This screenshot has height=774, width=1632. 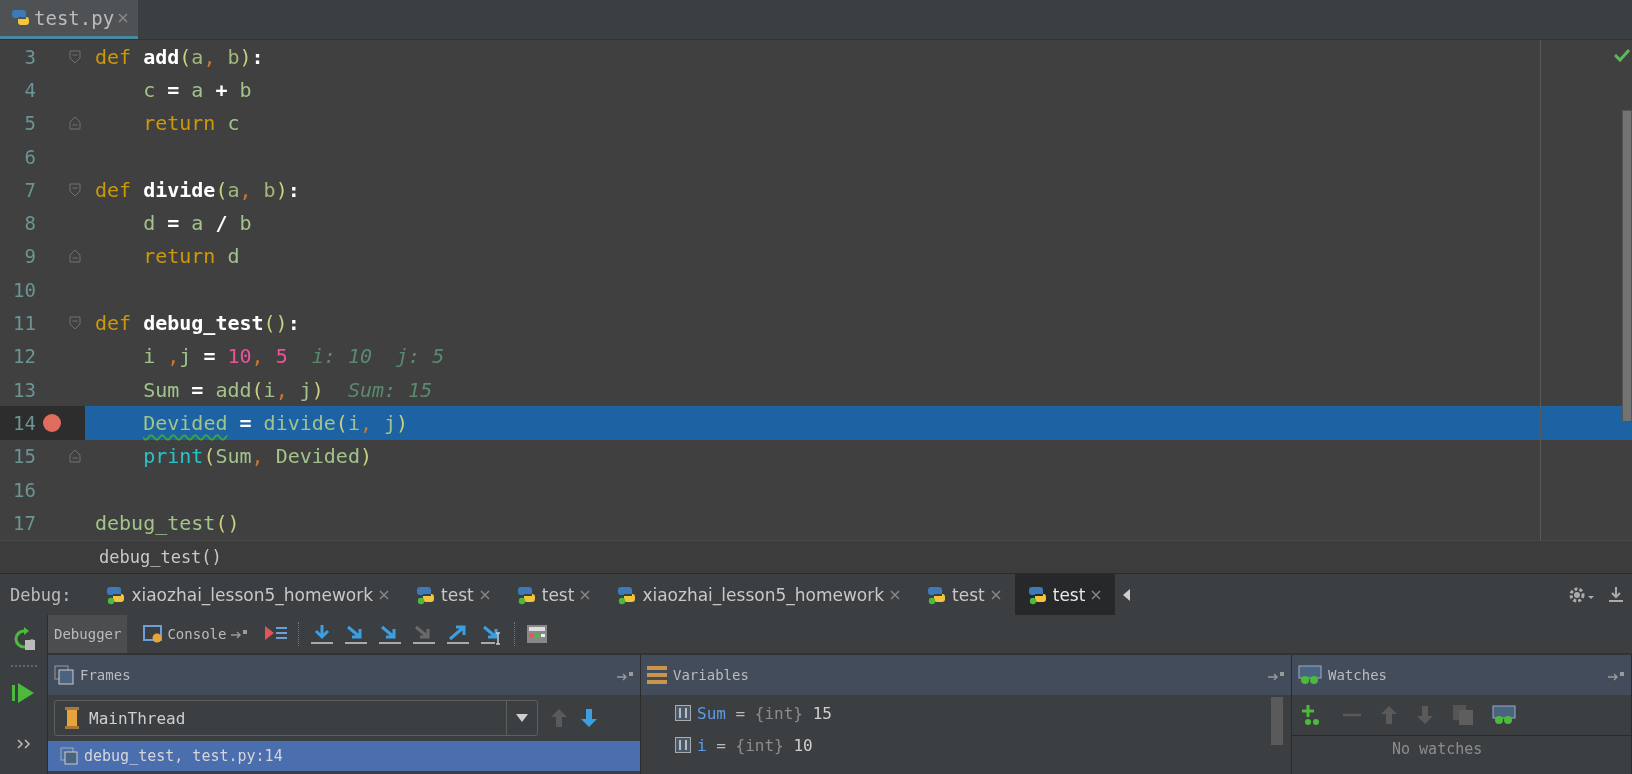 What do you see at coordinates (29, 189) in the screenshot?
I see `line-number: 7` at bounding box center [29, 189].